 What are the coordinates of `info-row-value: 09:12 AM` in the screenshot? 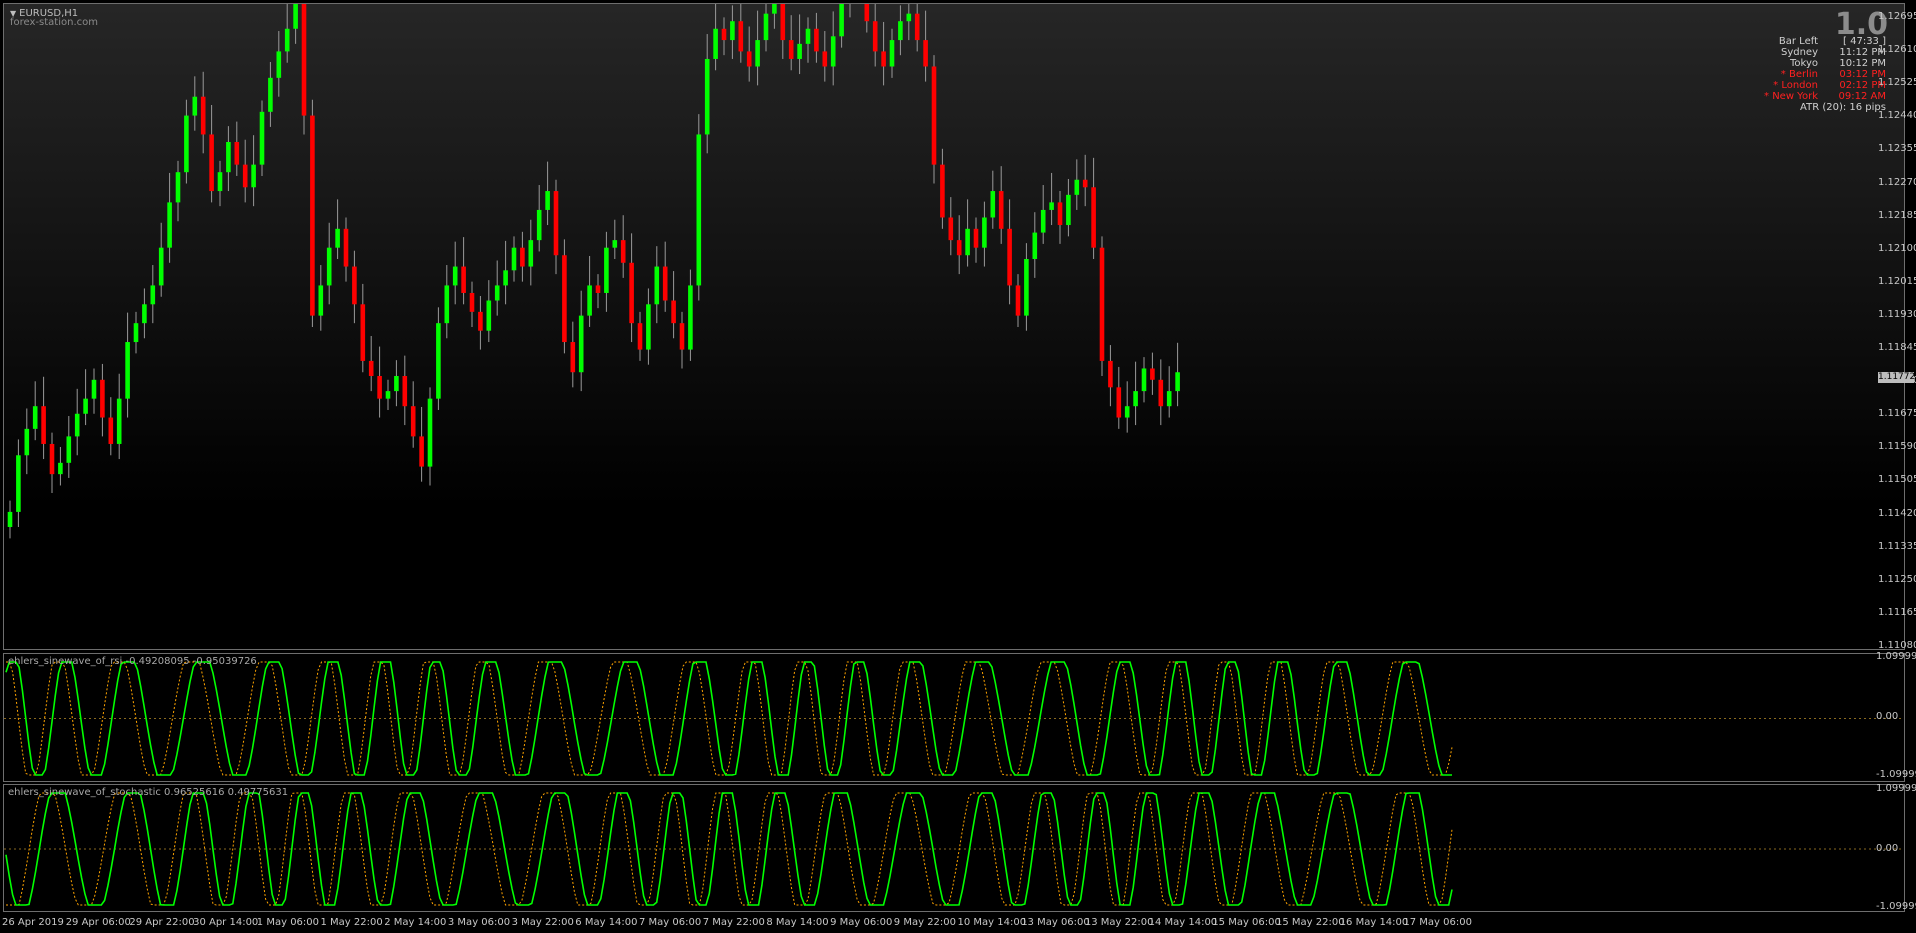 It's located at (1862, 96).